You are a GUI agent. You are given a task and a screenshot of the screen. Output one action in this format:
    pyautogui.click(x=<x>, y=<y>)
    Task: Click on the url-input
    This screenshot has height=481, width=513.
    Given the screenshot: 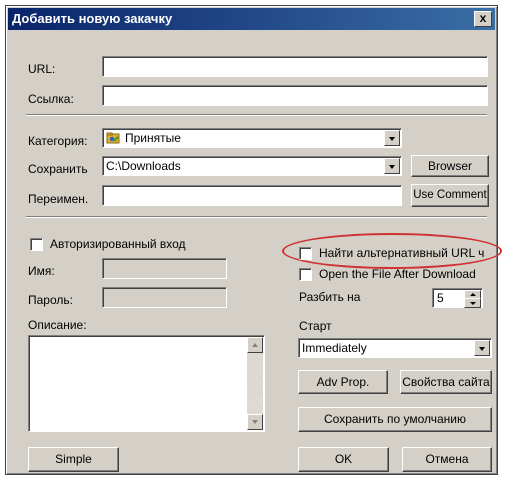 What is the action you would take?
    pyautogui.click(x=295, y=66)
    